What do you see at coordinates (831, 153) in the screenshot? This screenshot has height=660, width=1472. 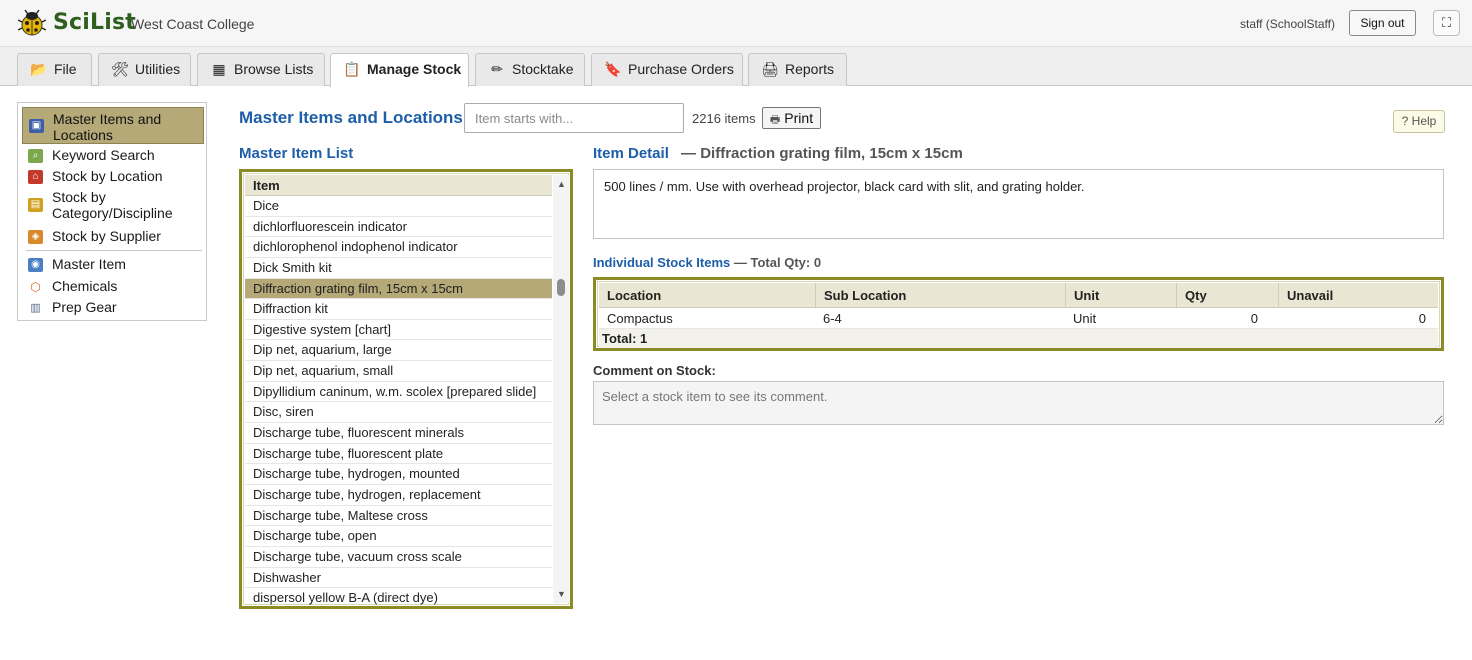 I see `item-detail-name: Diffraction grating film, 15cm x 15cm` at bounding box center [831, 153].